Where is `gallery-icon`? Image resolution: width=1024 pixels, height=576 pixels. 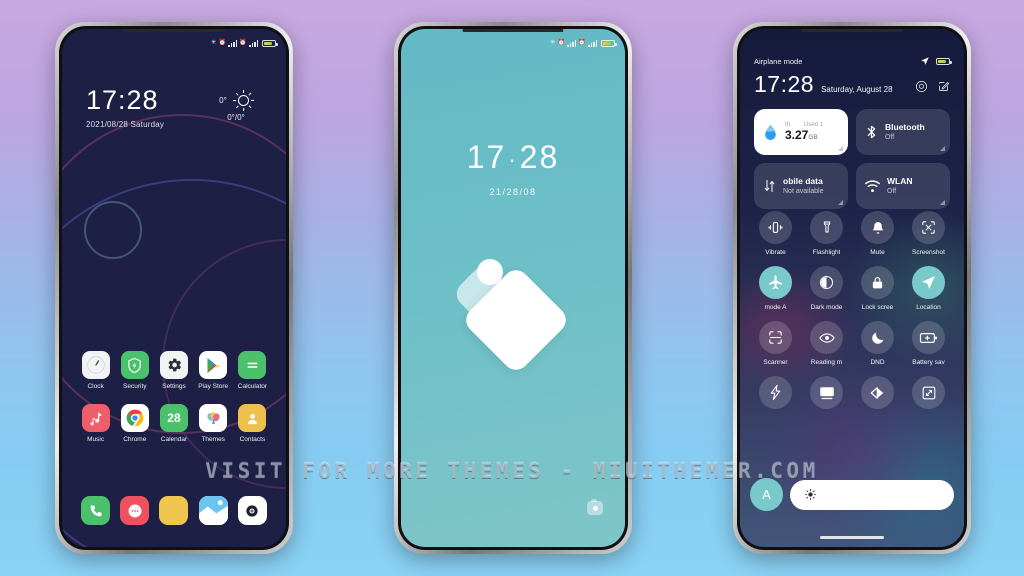
gallery-icon is located at coordinates (213, 510).